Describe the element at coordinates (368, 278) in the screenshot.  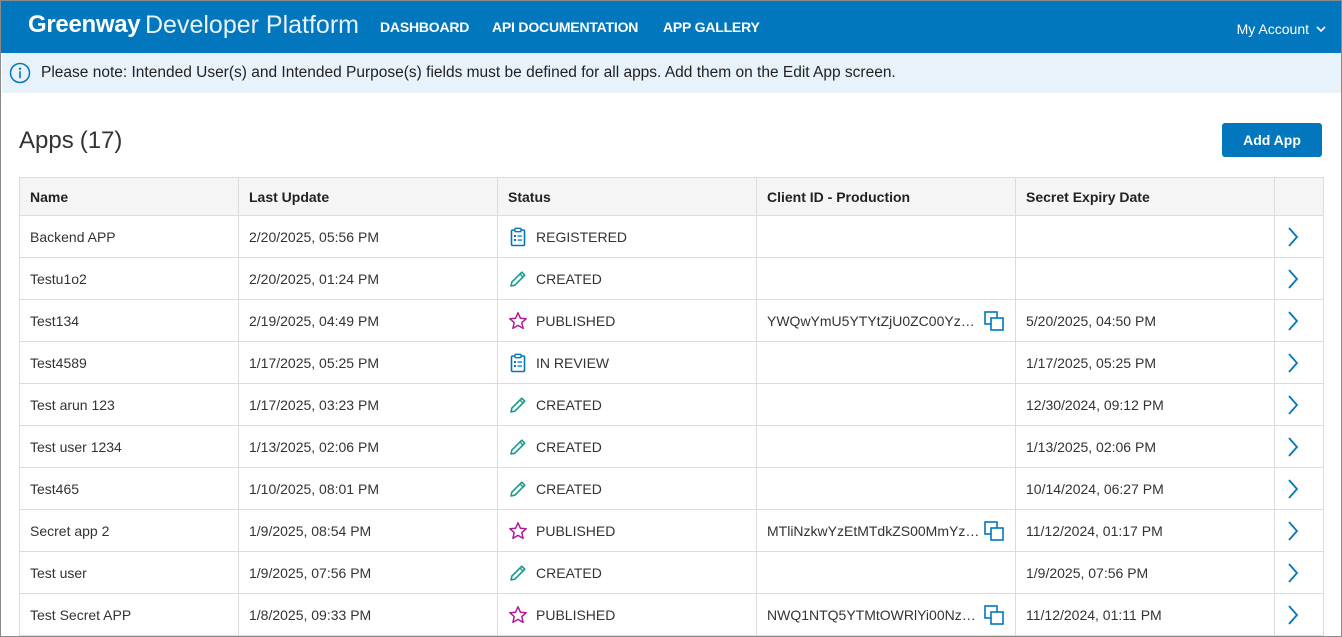
I see `last-update: 2/20/2025, 01:24 PM` at that location.